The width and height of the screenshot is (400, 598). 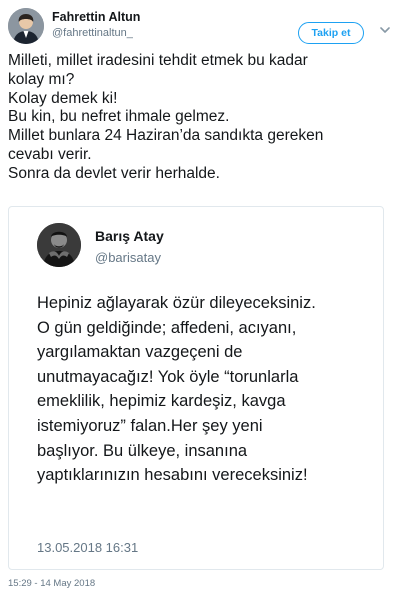 What do you see at coordinates (167, 327) in the screenshot?
I see `quoted-text-line: O gün geldiğinde; affedeni, acıyanı,` at bounding box center [167, 327].